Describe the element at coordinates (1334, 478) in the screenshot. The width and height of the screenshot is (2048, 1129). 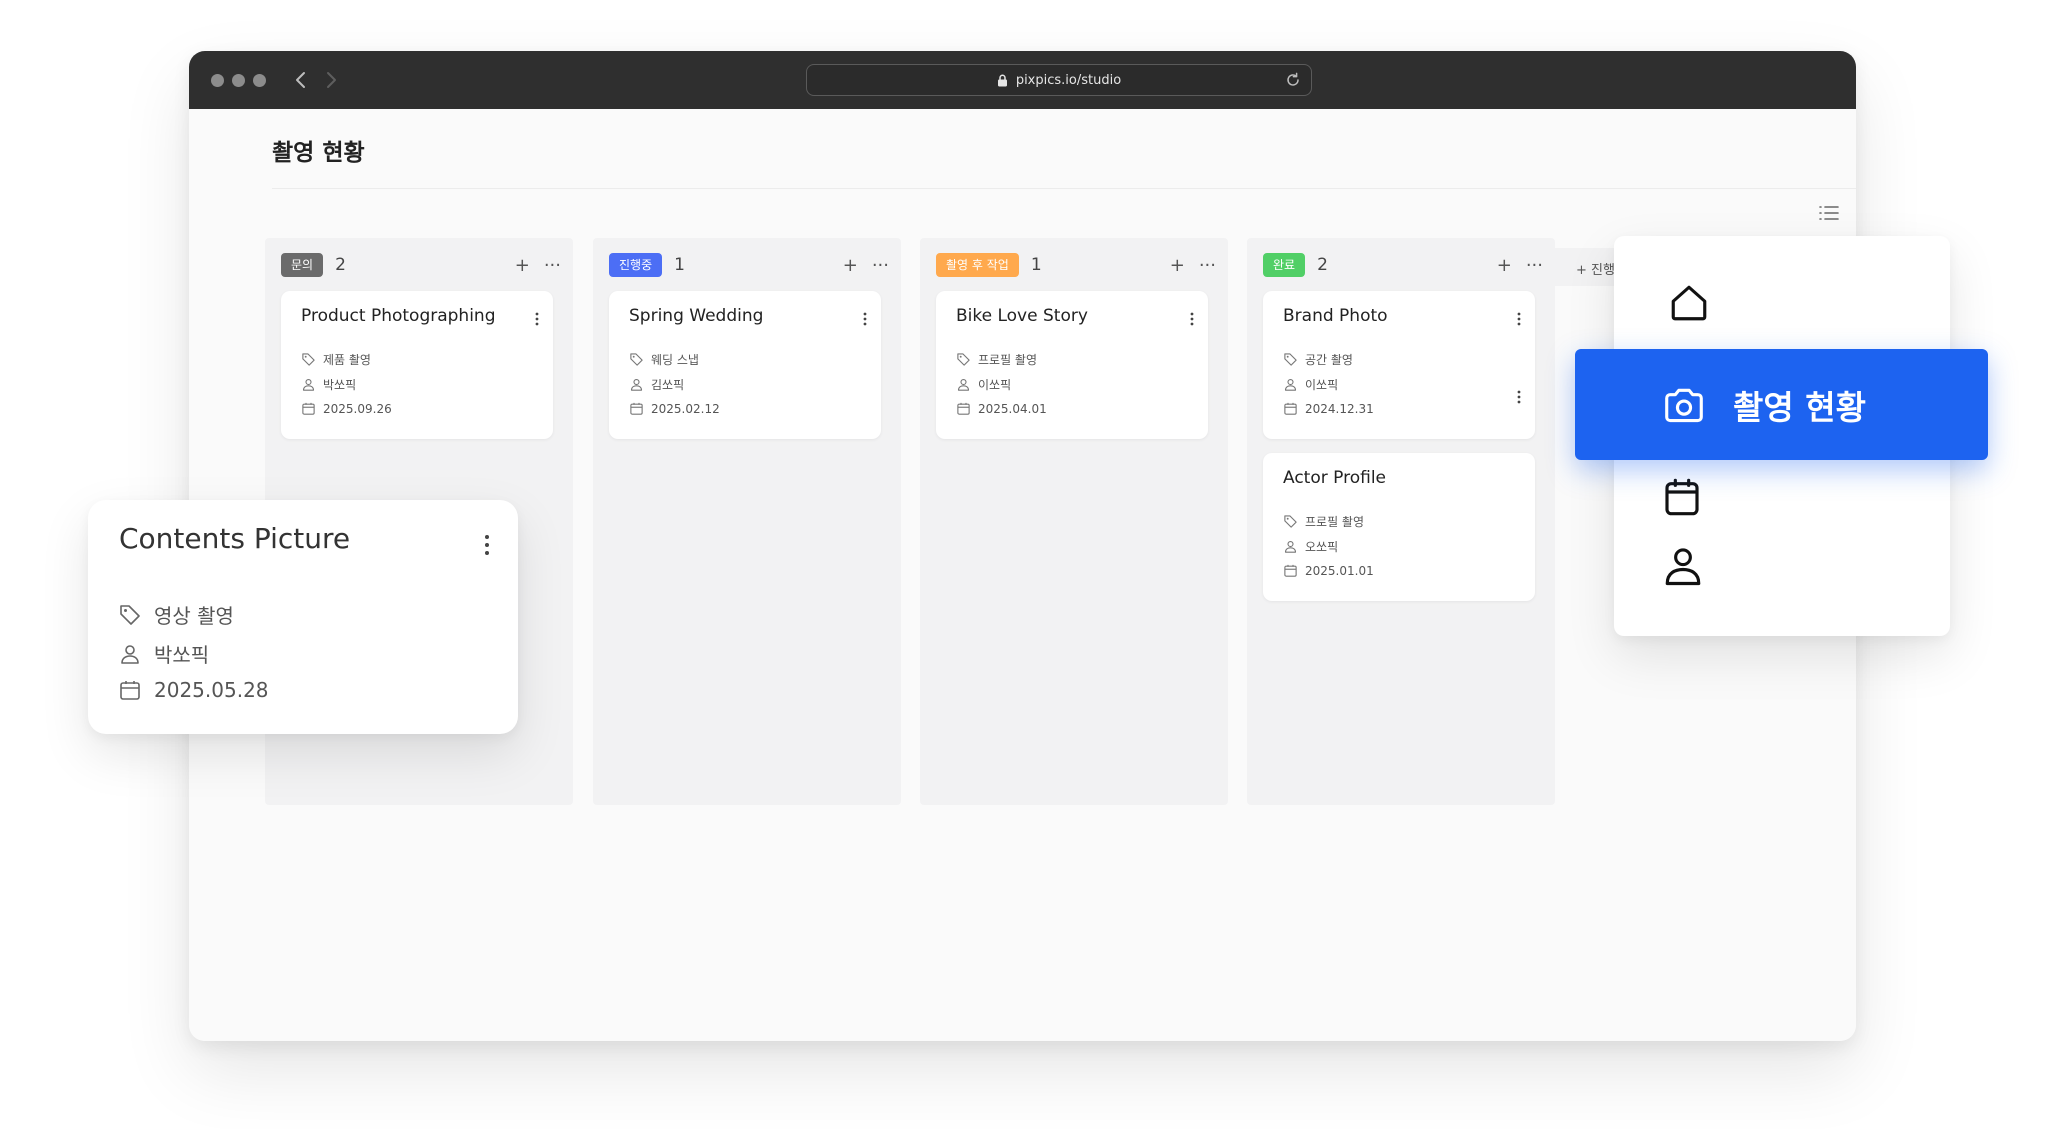
I see `card-title: Actor Profile` at that location.